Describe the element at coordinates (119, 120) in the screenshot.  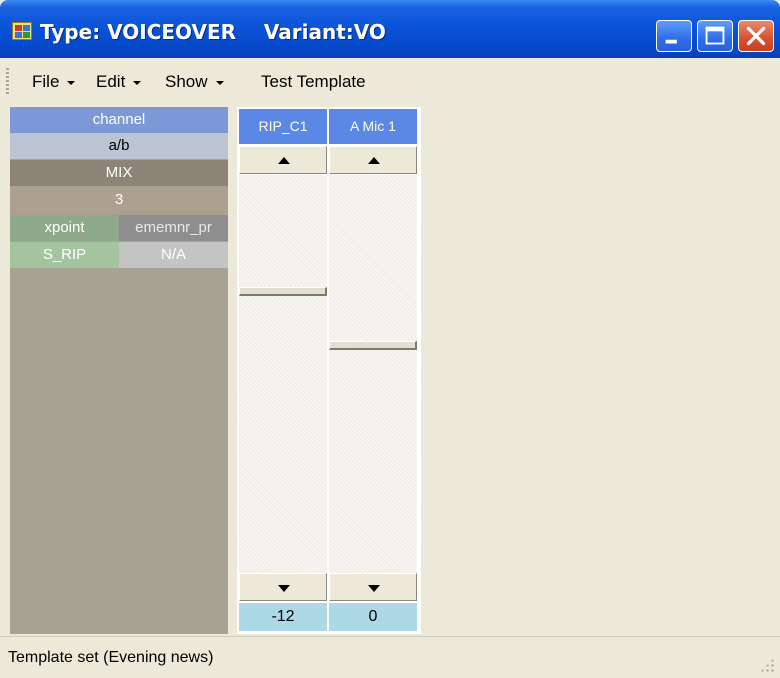
I see `channel-label: channel` at that location.